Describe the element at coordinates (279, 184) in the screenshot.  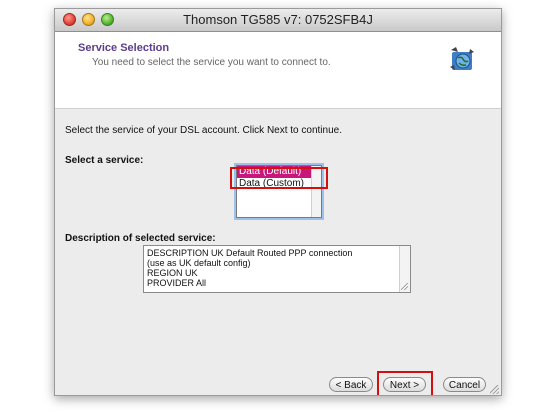
I see `service-option-data-custom: Data (Custom)` at that location.